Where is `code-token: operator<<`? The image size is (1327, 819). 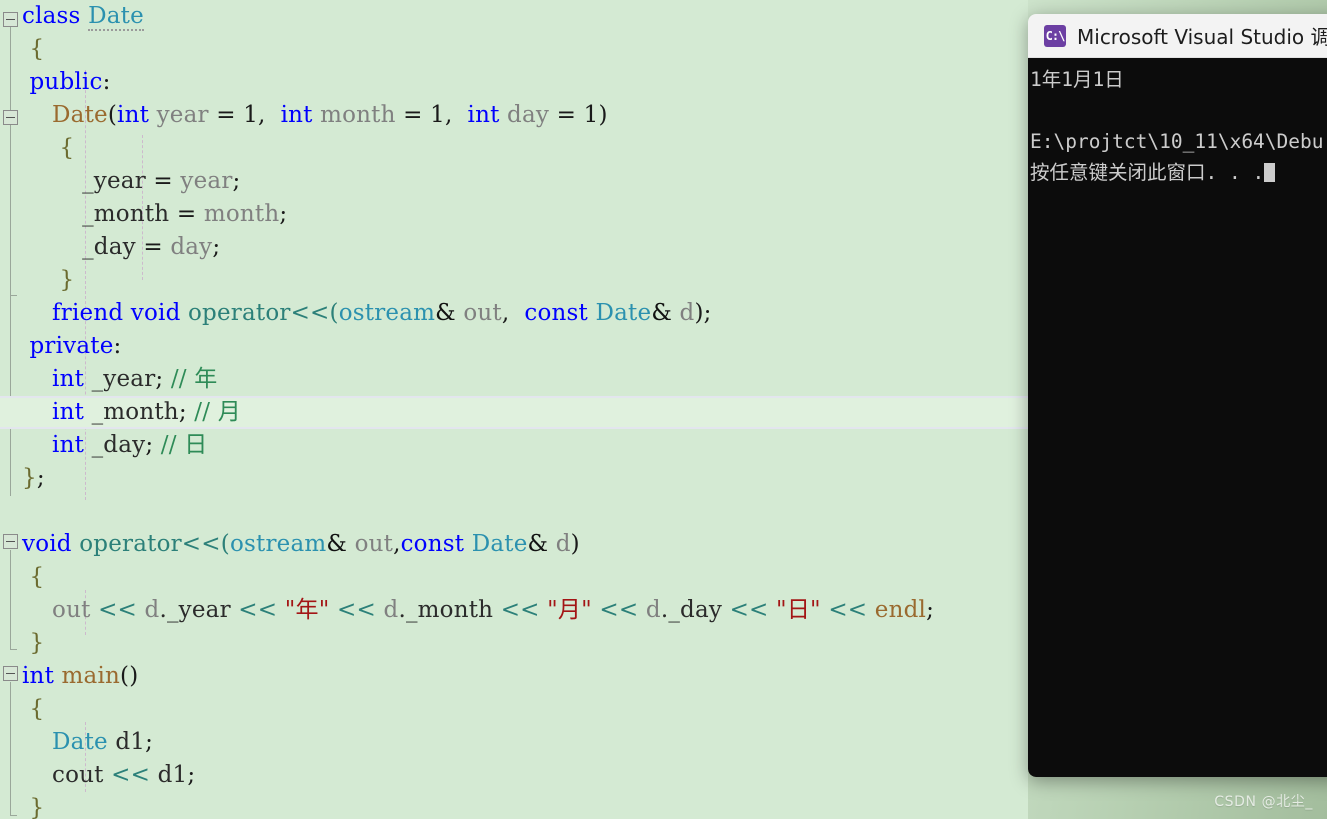
code-token: operator<< is located at coordinates (150, 544).